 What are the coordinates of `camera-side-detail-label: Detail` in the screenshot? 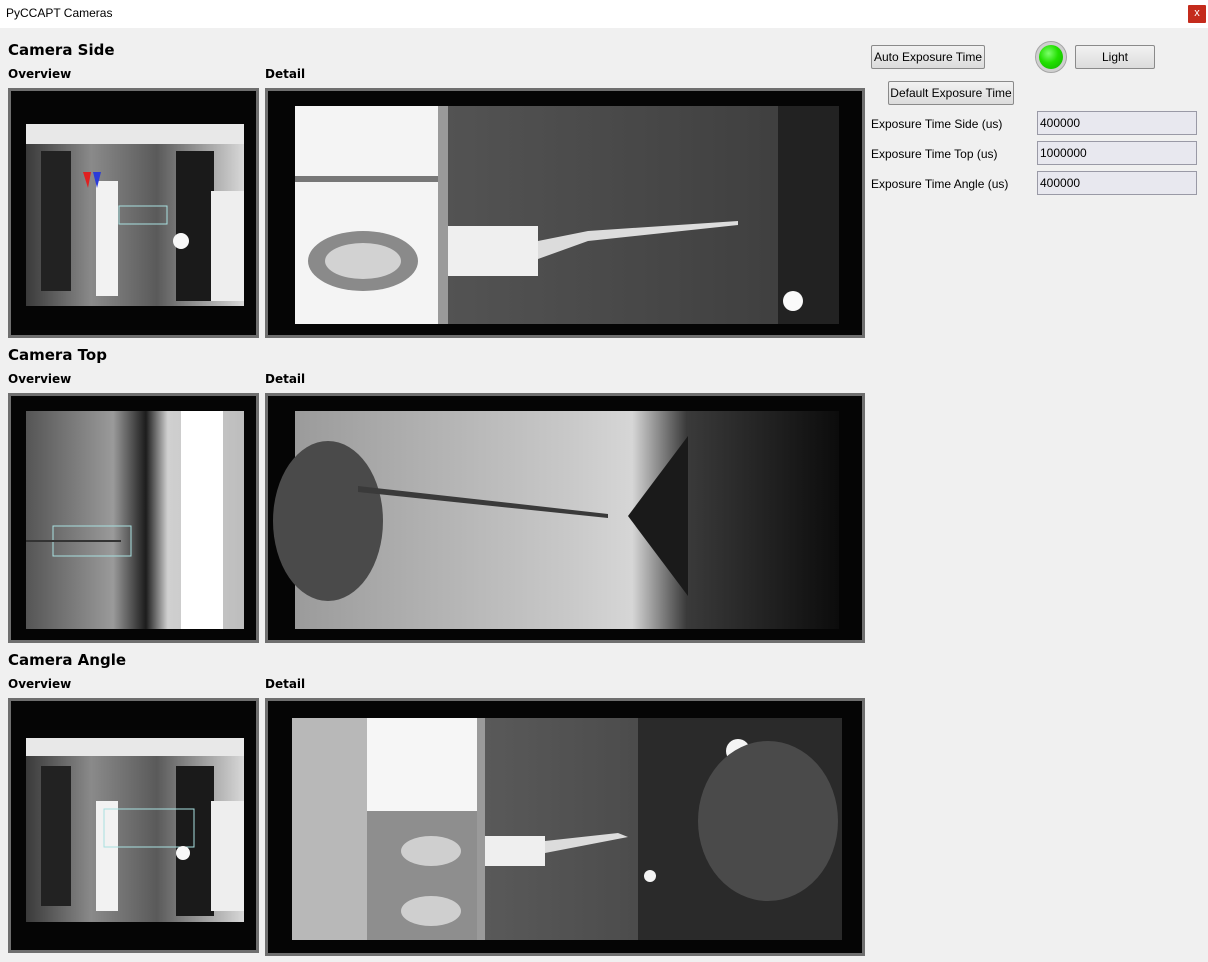 It's located at (285, 74).